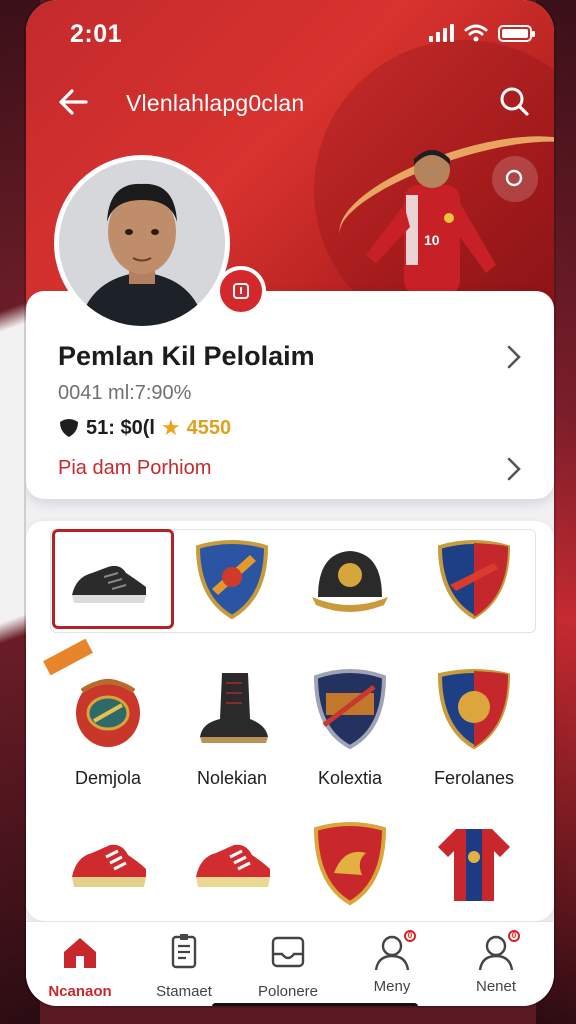  I want to click on hero-action-button, so click(515, 179).